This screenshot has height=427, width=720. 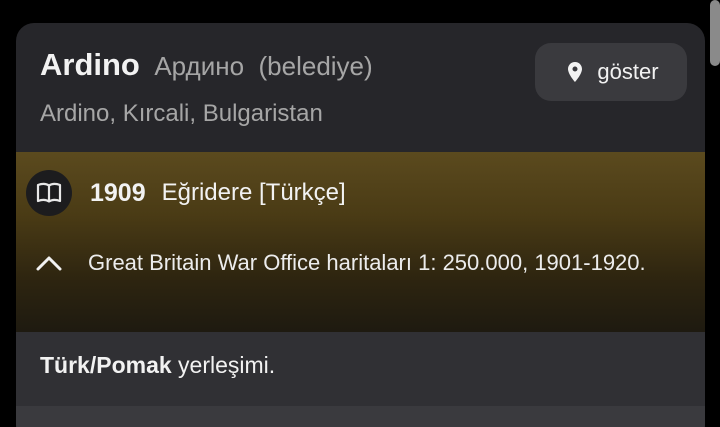 I want to click on chevron-up-icon, so click(x=49, y=262).